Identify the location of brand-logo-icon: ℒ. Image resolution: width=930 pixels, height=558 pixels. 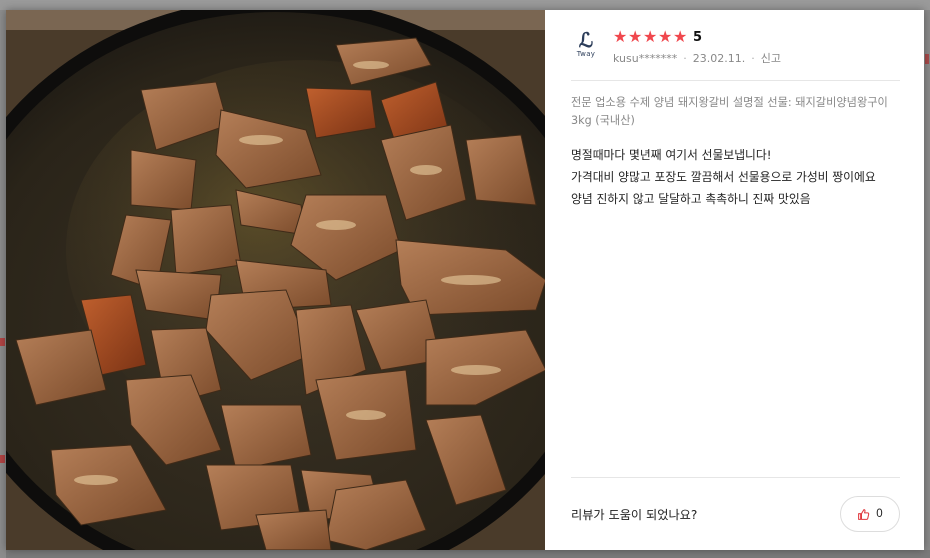
(586, 40).